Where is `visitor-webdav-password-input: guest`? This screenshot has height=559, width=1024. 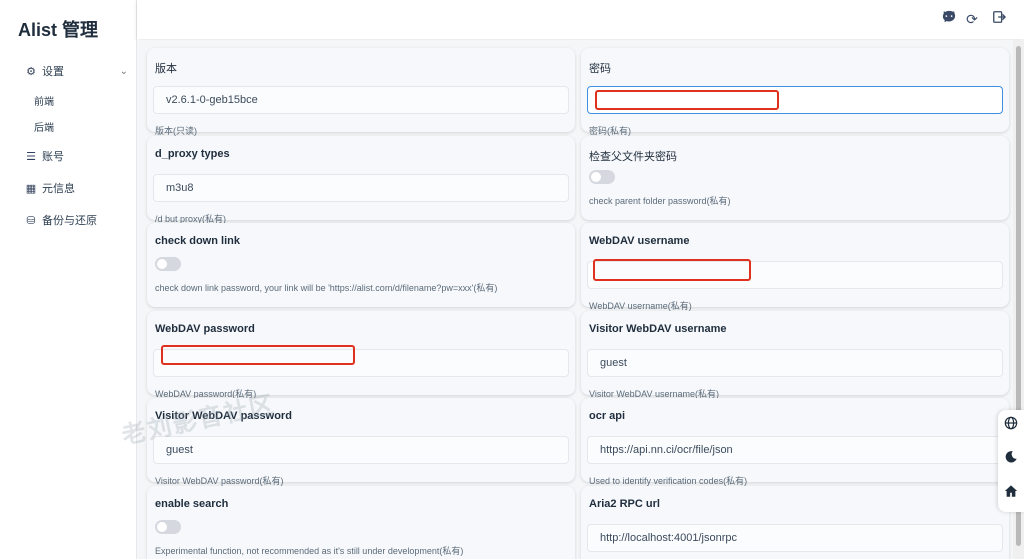
visitor-webdav-password-input: guest is located at coordinates (361, 450).